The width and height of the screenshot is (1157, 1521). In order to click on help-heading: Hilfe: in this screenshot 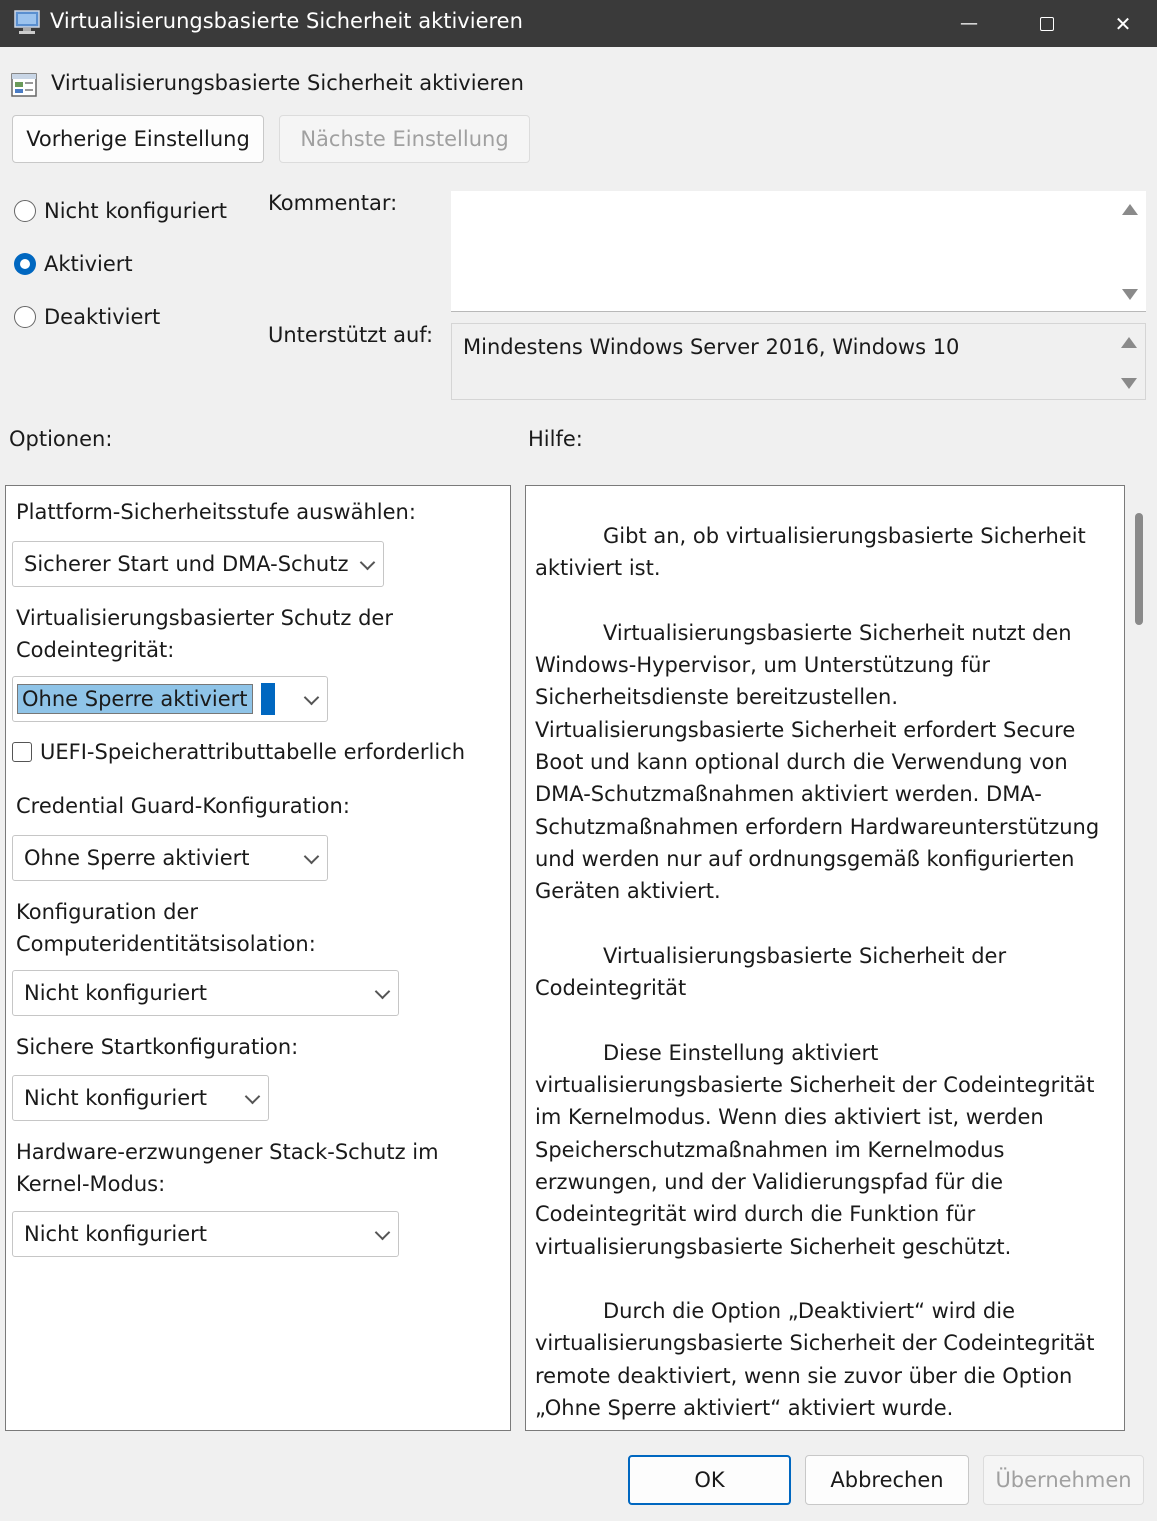, I will do `click(555, 439)`.